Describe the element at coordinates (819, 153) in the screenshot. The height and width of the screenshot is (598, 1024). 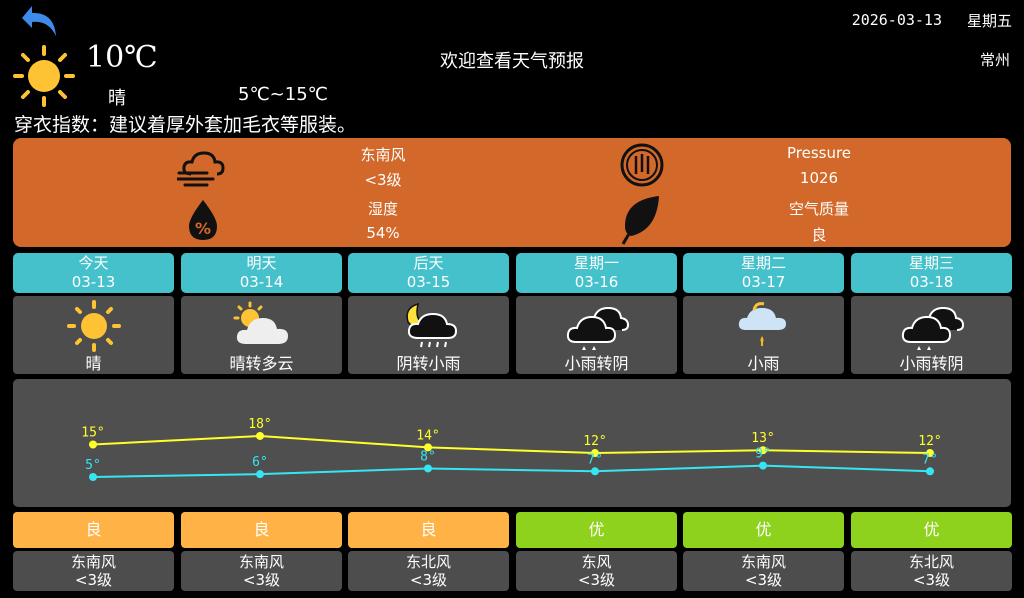
I see `pressure-label: Pressure` at that location.